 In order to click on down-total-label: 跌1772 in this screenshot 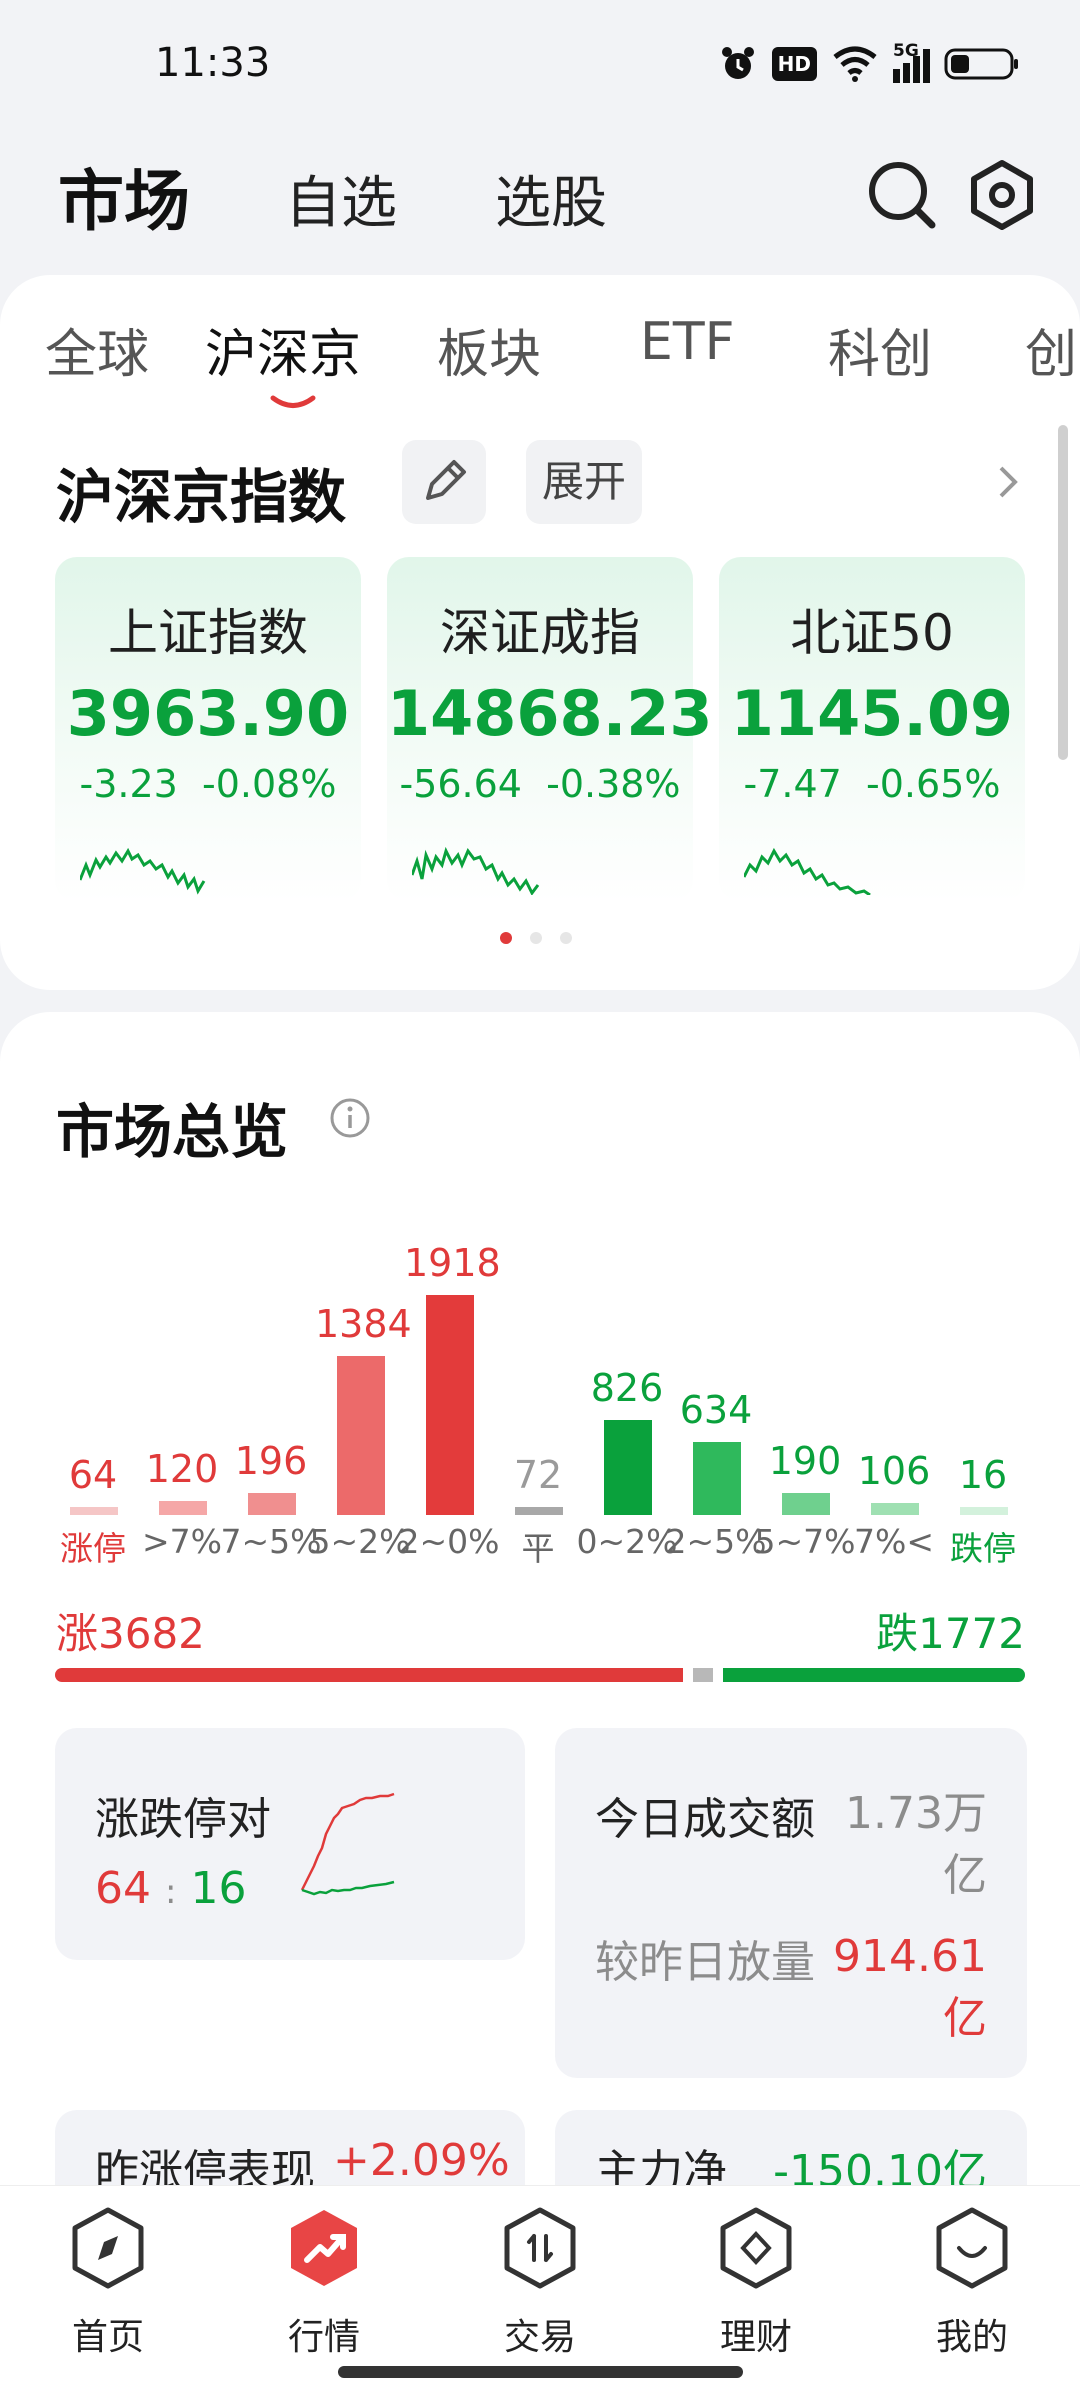, I will do `click(950, 1633)`.